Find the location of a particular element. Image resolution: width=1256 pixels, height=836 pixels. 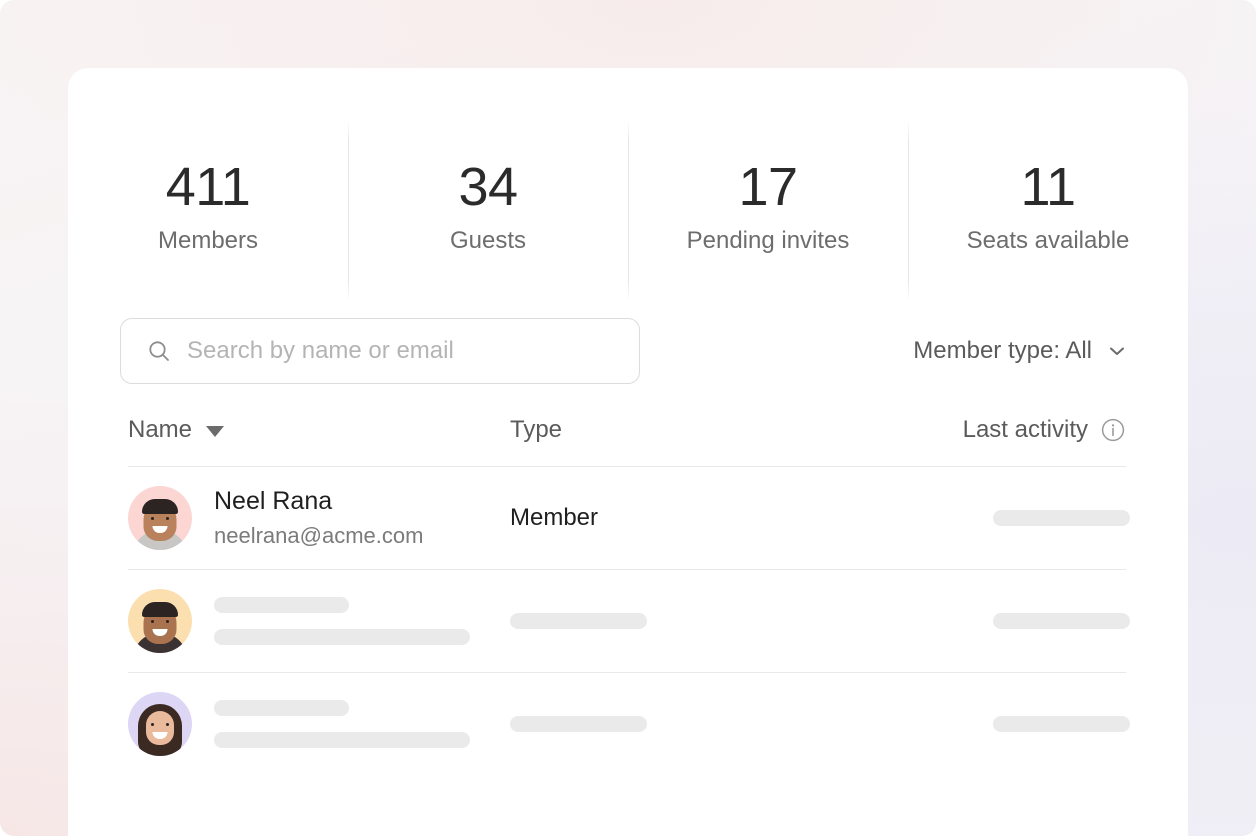

stat-guests: 34 Guests is located at coordinates (488, 214).